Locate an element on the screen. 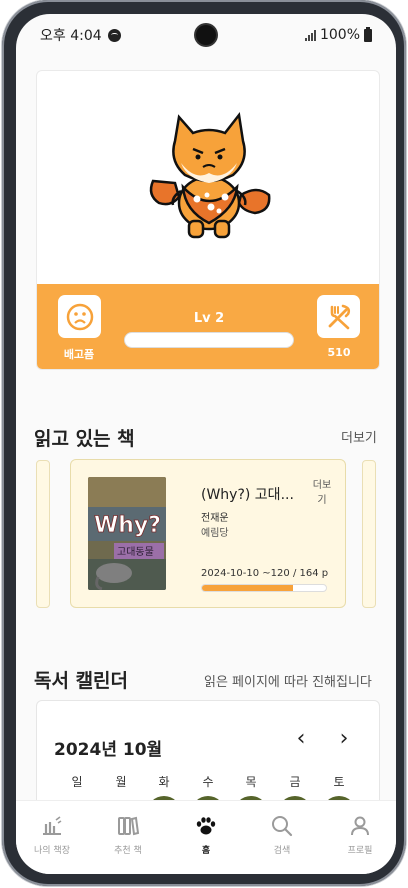 The width and height of the screenshot is (408, 888). tab-search: 검색 is located at coordinates (282, 834).